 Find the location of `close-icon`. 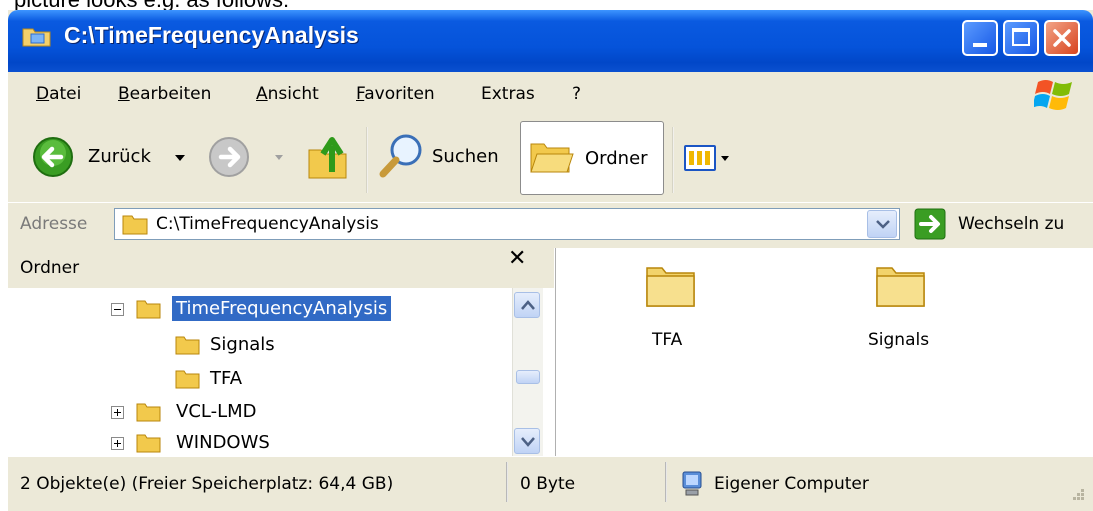

close-icon is located at coordinates (1062, 38).